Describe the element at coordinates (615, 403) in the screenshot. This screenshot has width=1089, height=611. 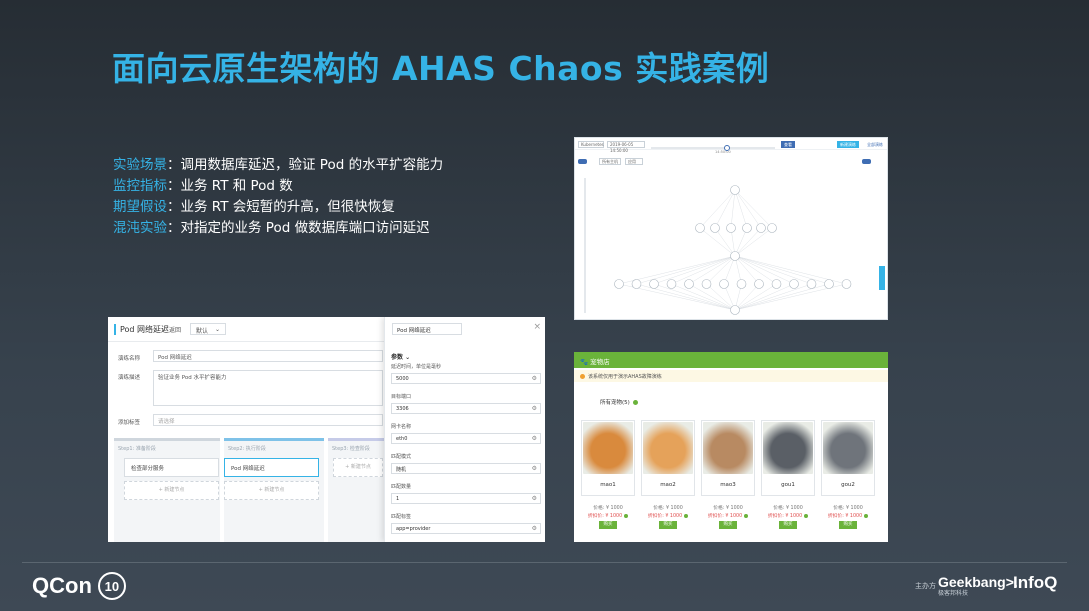
I see `all-pets-label: 所有宠物(5)` at that location.